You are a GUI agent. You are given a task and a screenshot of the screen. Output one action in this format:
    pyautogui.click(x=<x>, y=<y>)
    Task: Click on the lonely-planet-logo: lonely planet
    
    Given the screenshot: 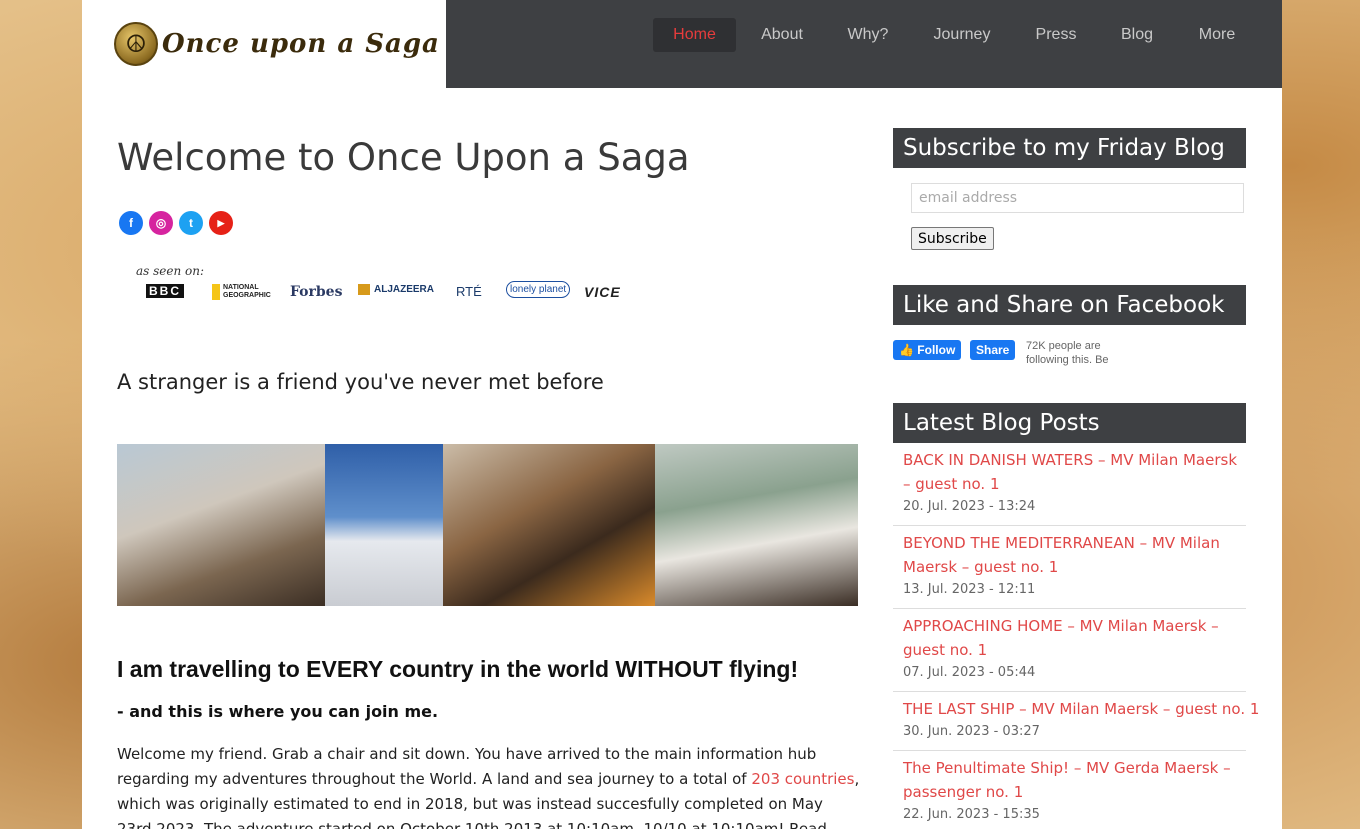 What is the action you would take?
    pyautogui.click(x=538, y=289)
    